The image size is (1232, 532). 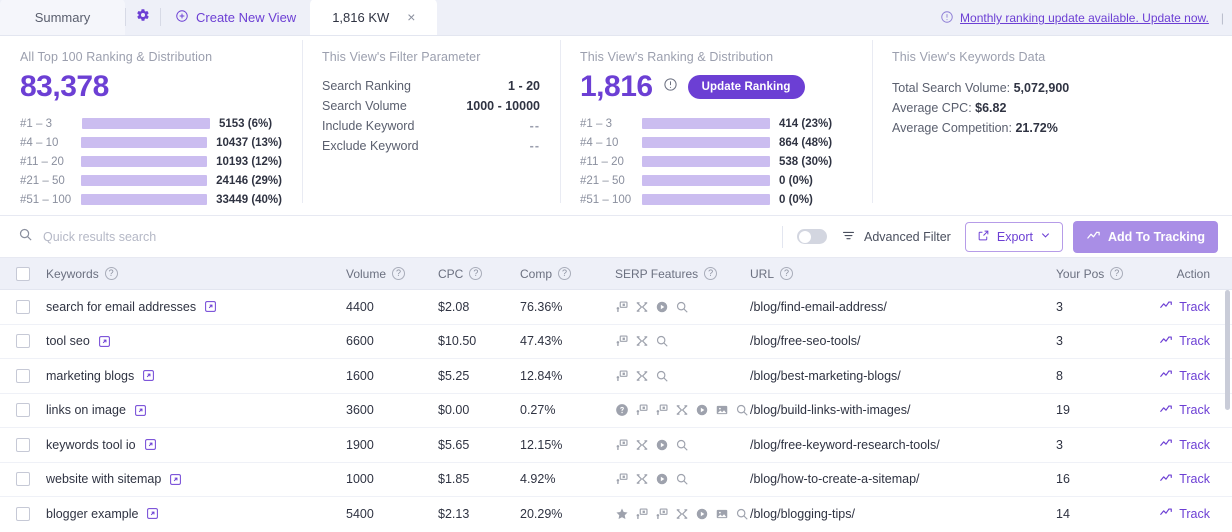 I want to click on distribution-bar, so click(x=146, y=123).